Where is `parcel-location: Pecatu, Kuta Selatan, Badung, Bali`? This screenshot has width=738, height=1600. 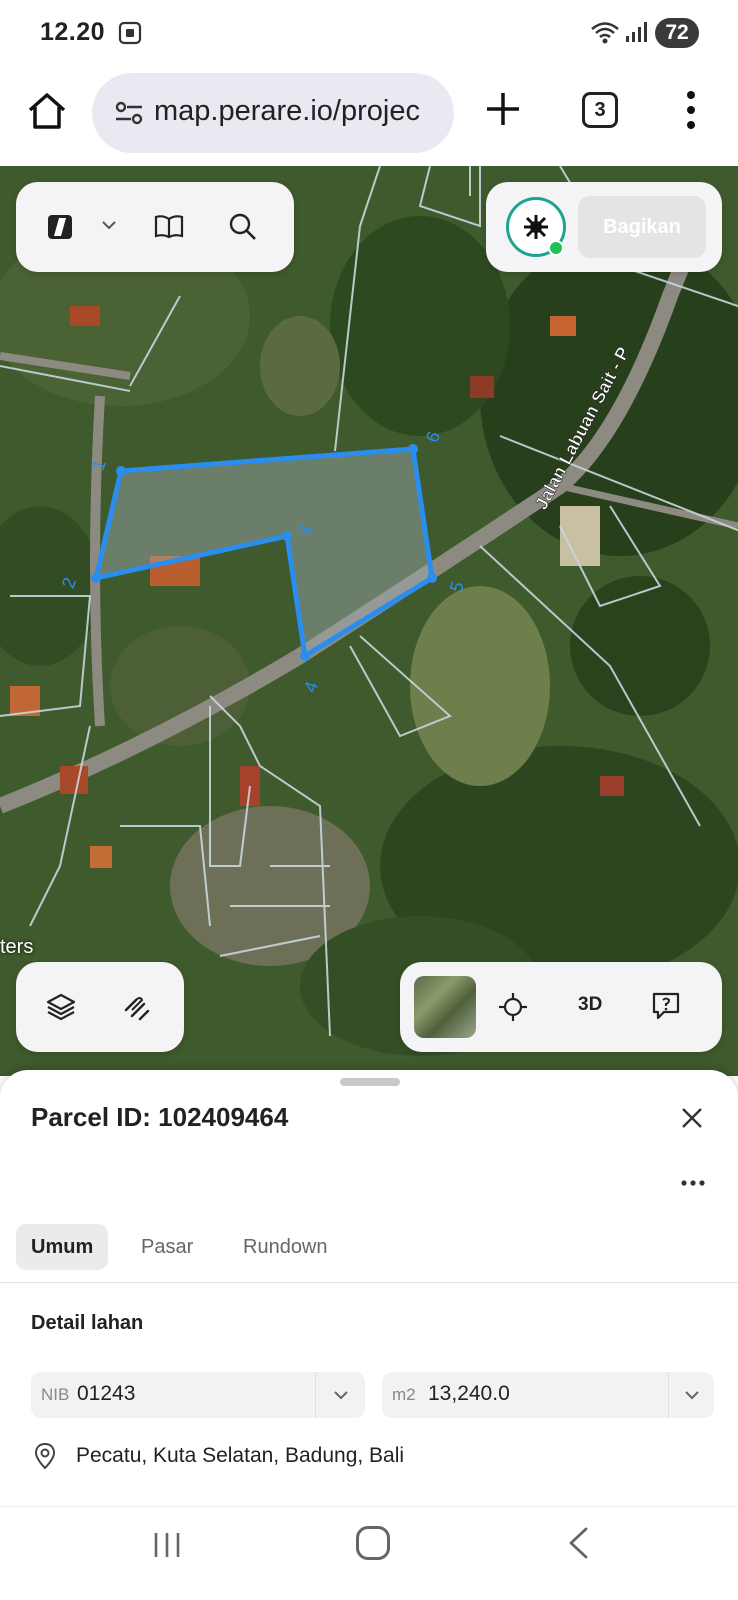
parcel-location: Pecatu, Kuta Selatan, Badung, Bali is located at coordinates (240, 1455).